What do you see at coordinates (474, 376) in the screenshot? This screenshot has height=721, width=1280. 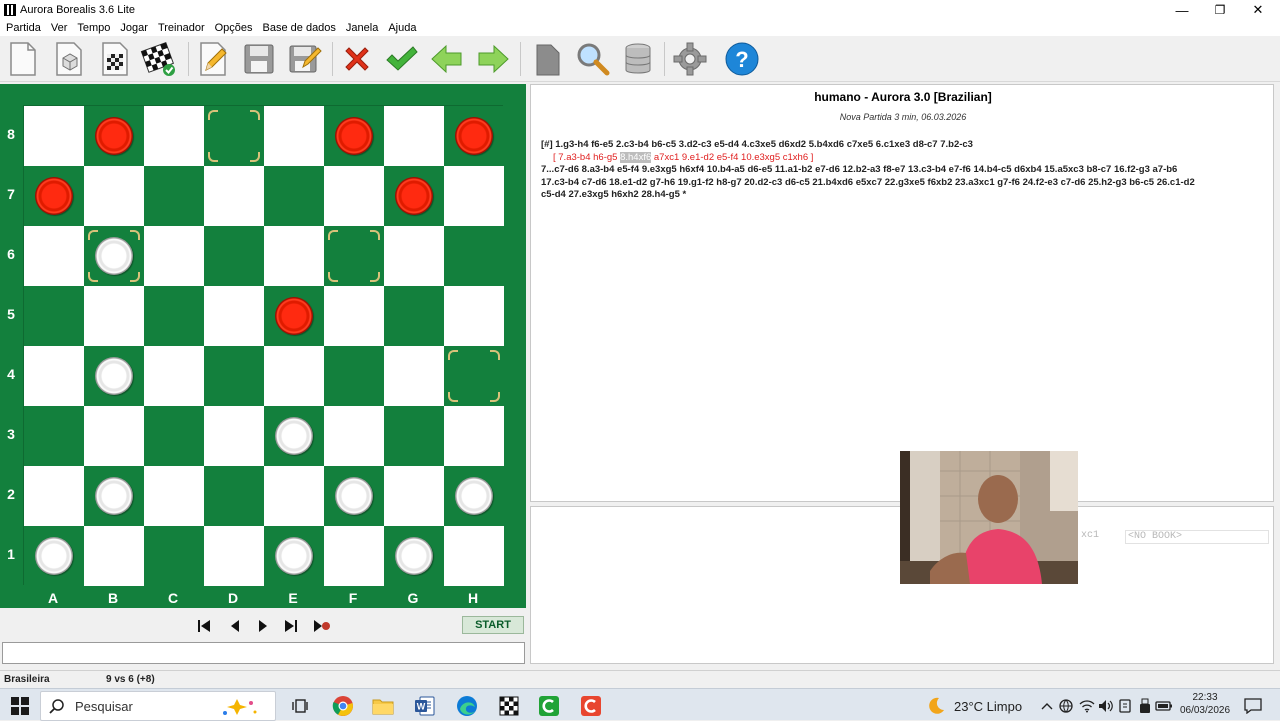 I see `square-h4` at bounding box center [474, 376].